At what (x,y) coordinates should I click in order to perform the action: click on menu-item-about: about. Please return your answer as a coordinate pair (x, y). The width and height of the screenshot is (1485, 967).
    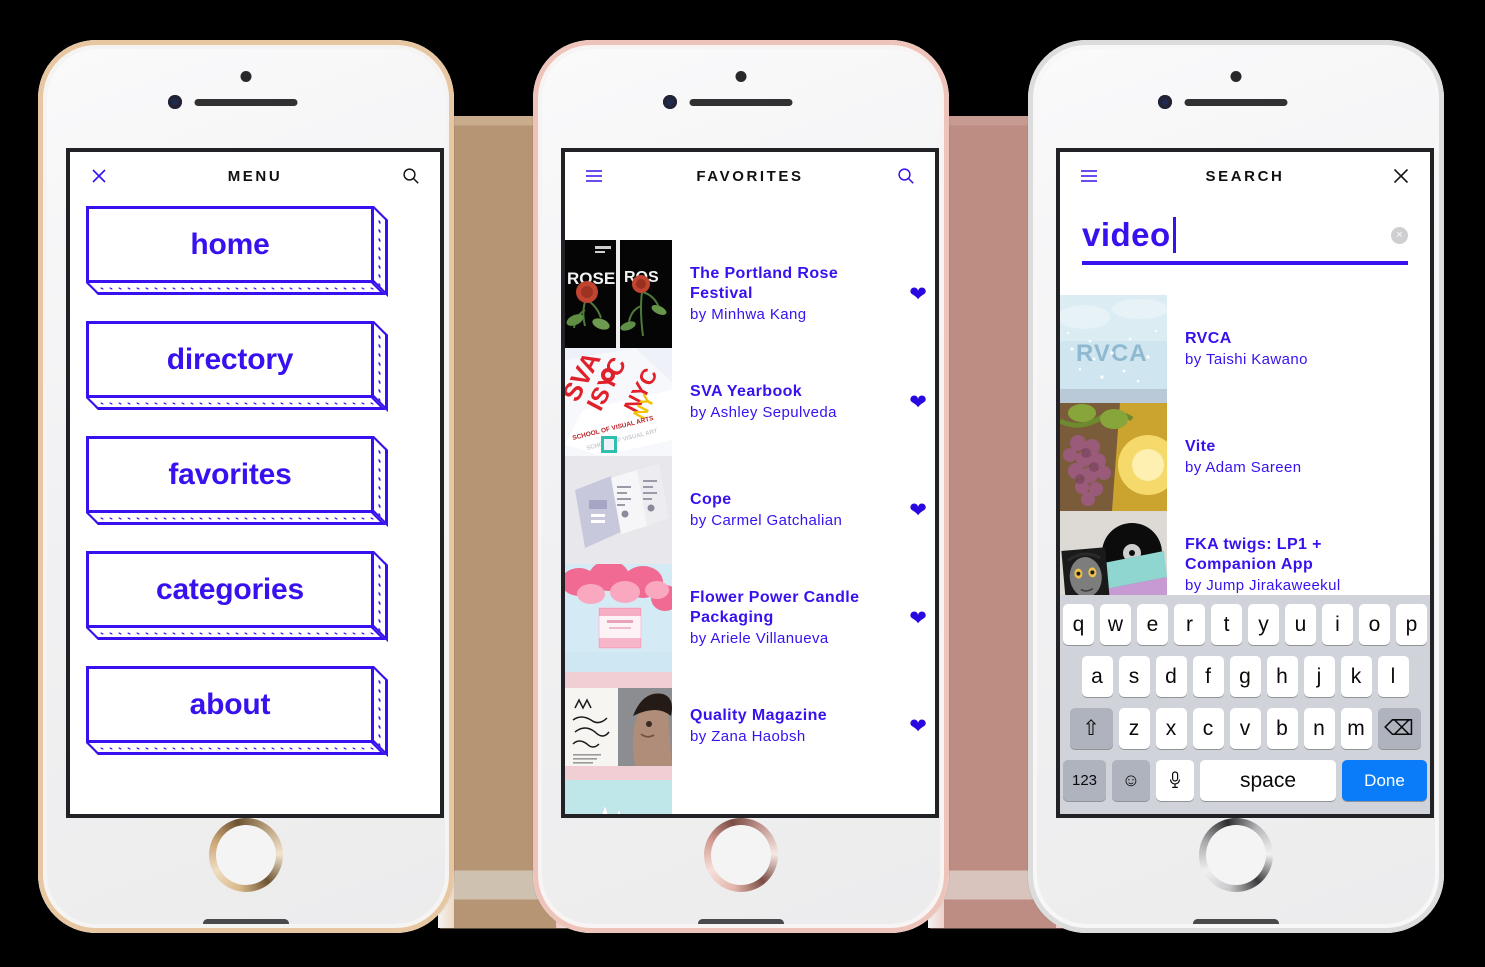
    Looking at the image, I should click on (255, 717).